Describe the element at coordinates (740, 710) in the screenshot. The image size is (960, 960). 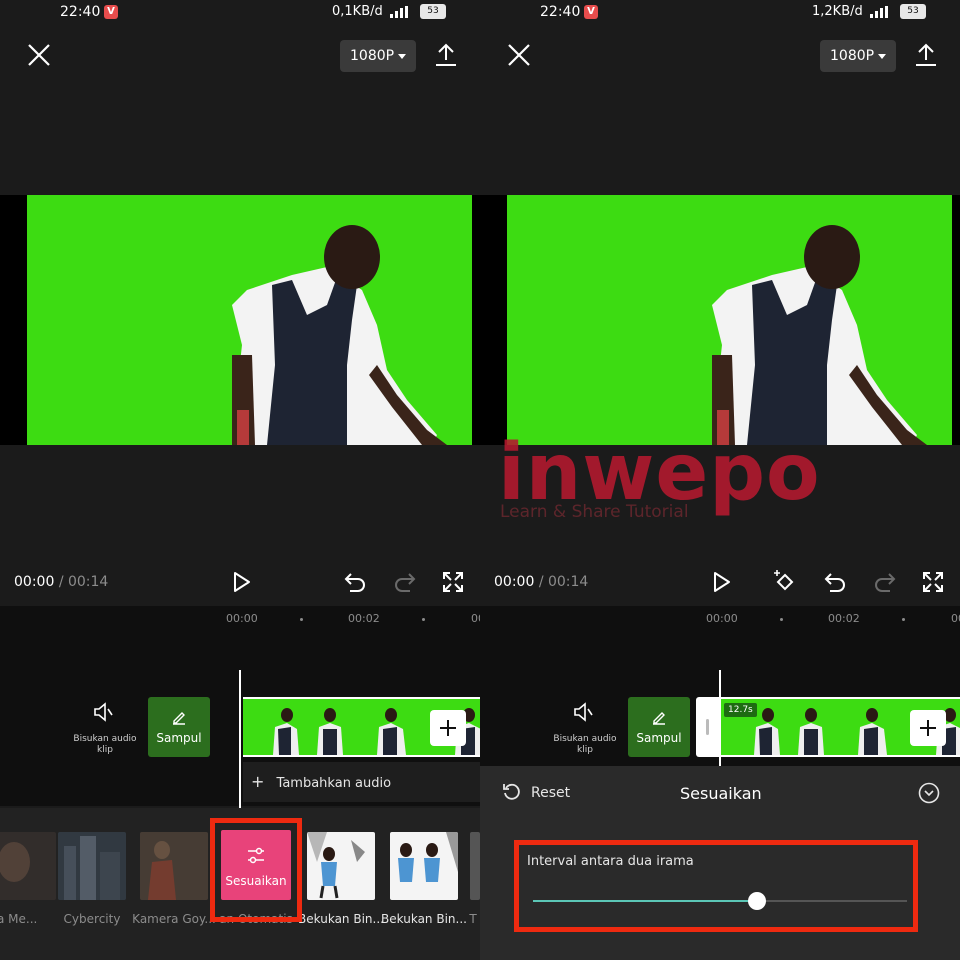
I see `clip-duration-badge: 12.7s` at that location.